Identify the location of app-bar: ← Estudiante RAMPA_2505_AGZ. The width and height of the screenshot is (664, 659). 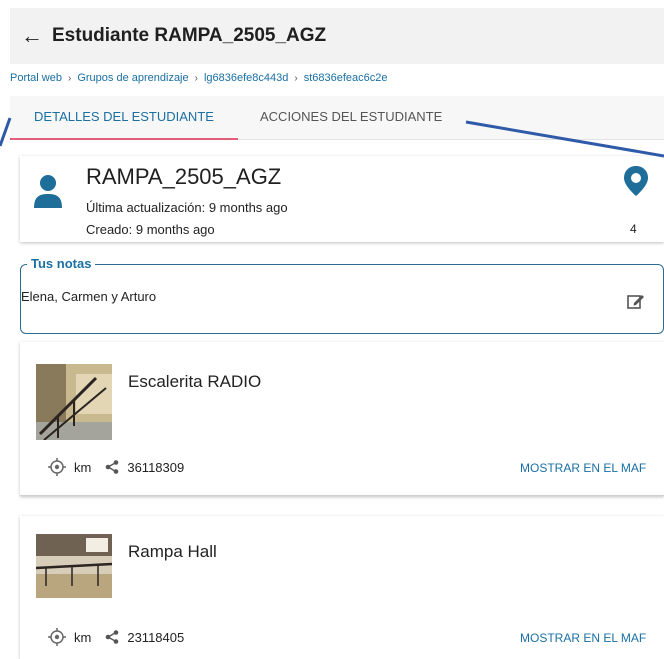
(337, 36).